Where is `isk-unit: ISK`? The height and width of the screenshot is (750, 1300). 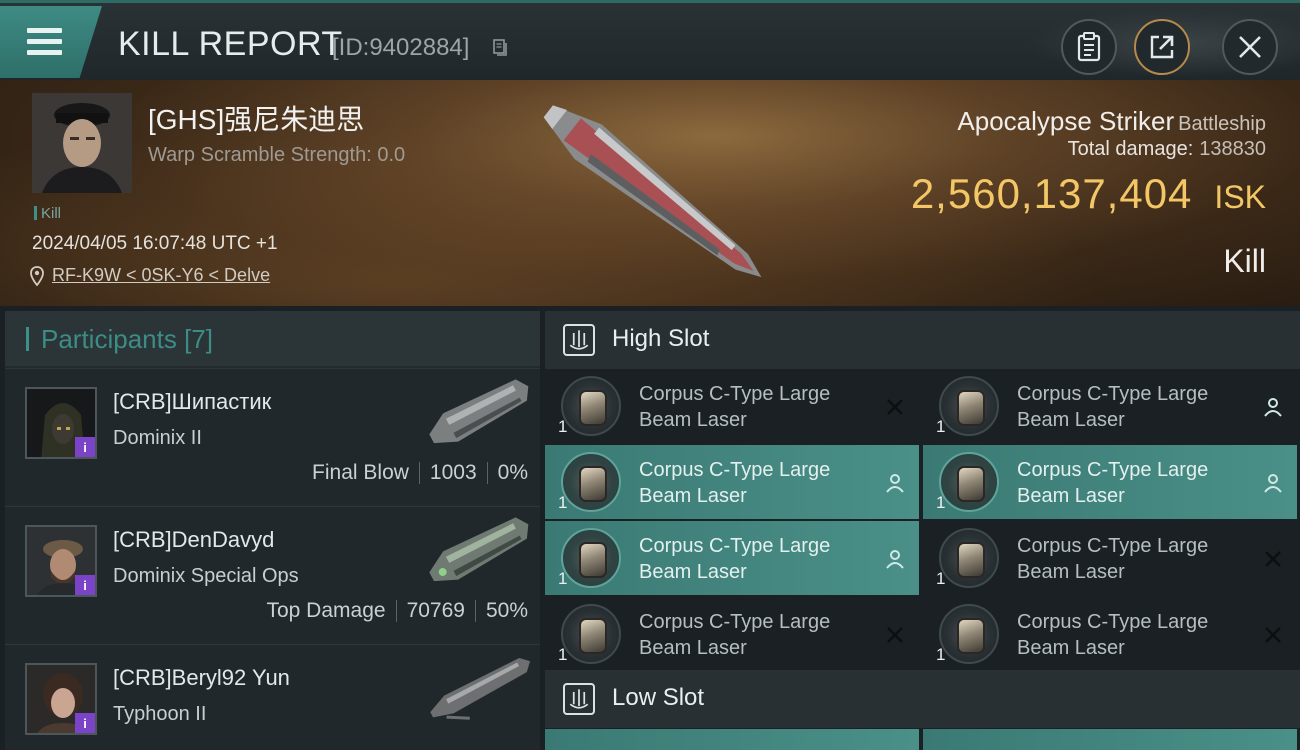 isk-unit: ISK is located at coordinates (1240, 197).